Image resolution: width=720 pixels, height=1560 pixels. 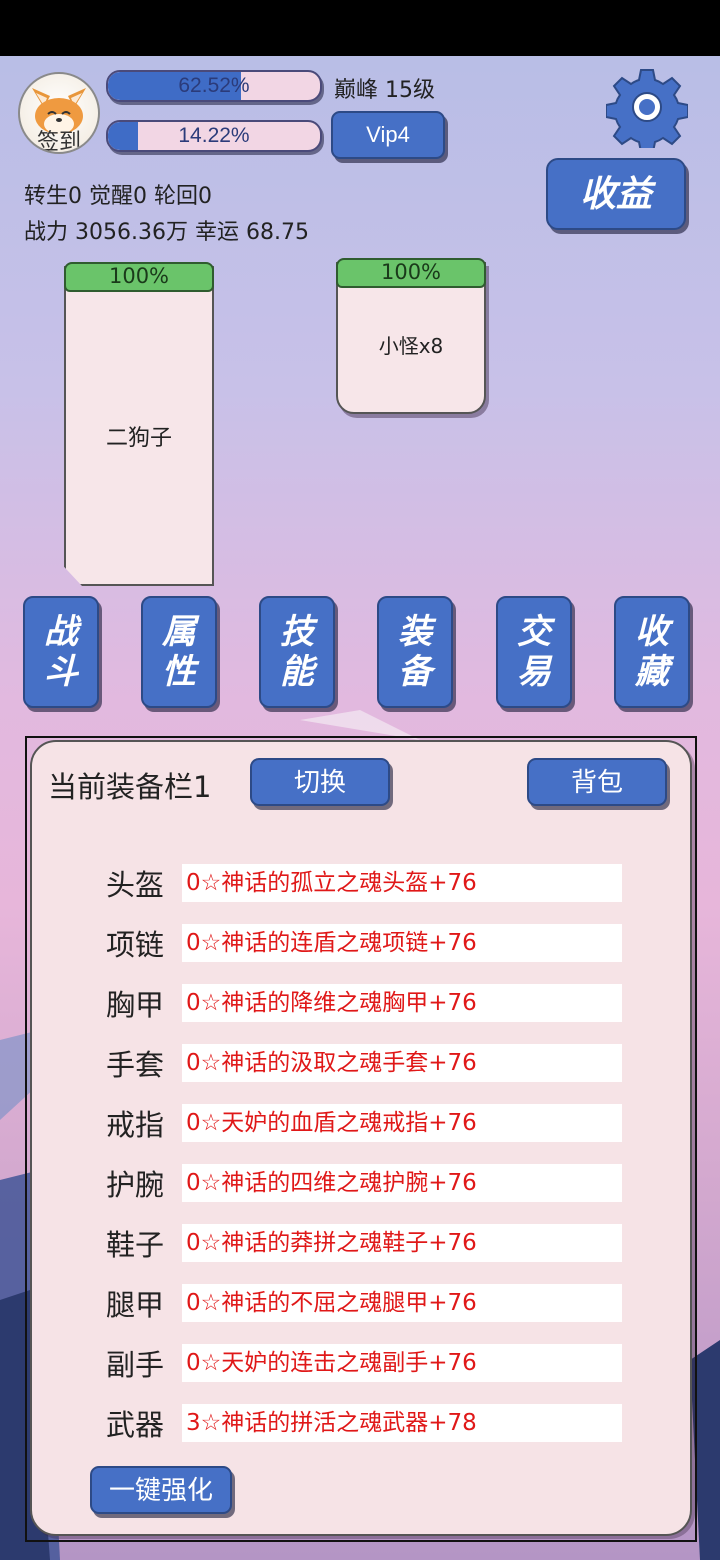 I want to click on menu-label-line1: 装, so click(x=415, y=632).